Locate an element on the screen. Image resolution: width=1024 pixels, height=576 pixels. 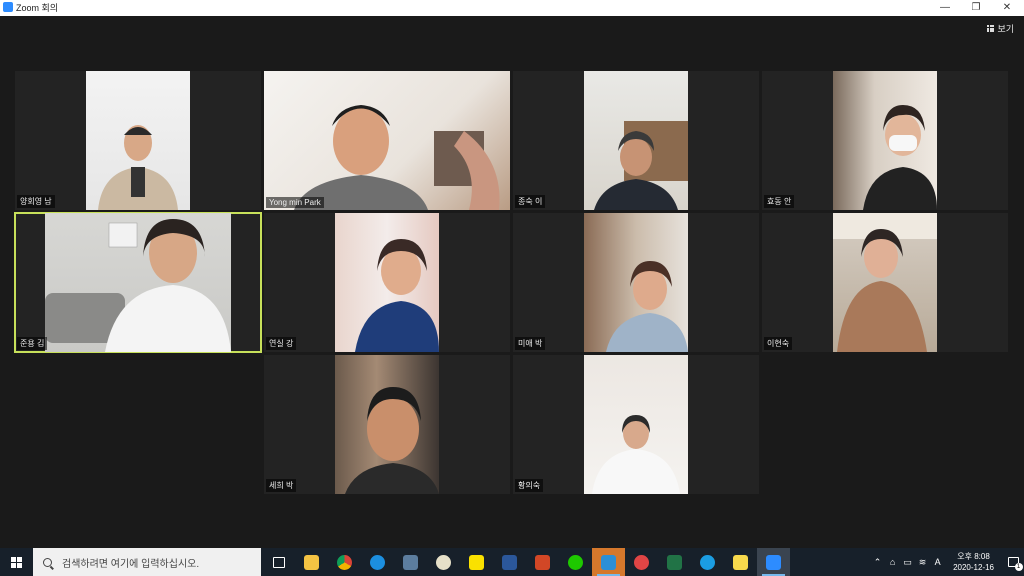
sticky-notes-icon is located at coordinates (740, 562).